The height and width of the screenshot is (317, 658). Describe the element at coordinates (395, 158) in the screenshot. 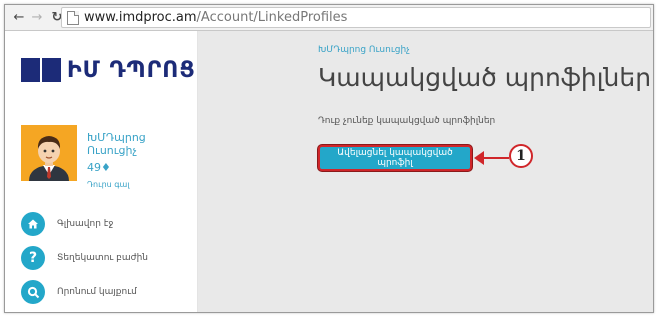

I see `add-linked-profile-button: Ավելացնել կապակցված պրոֆիլ` at that location.